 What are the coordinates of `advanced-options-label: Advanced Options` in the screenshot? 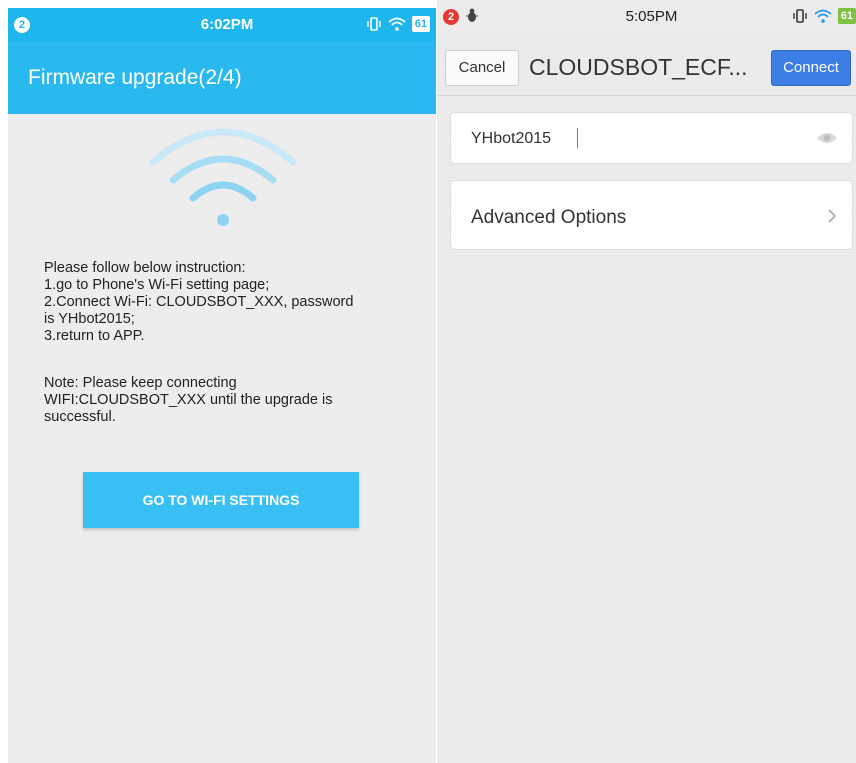 It's located at (549, 217).